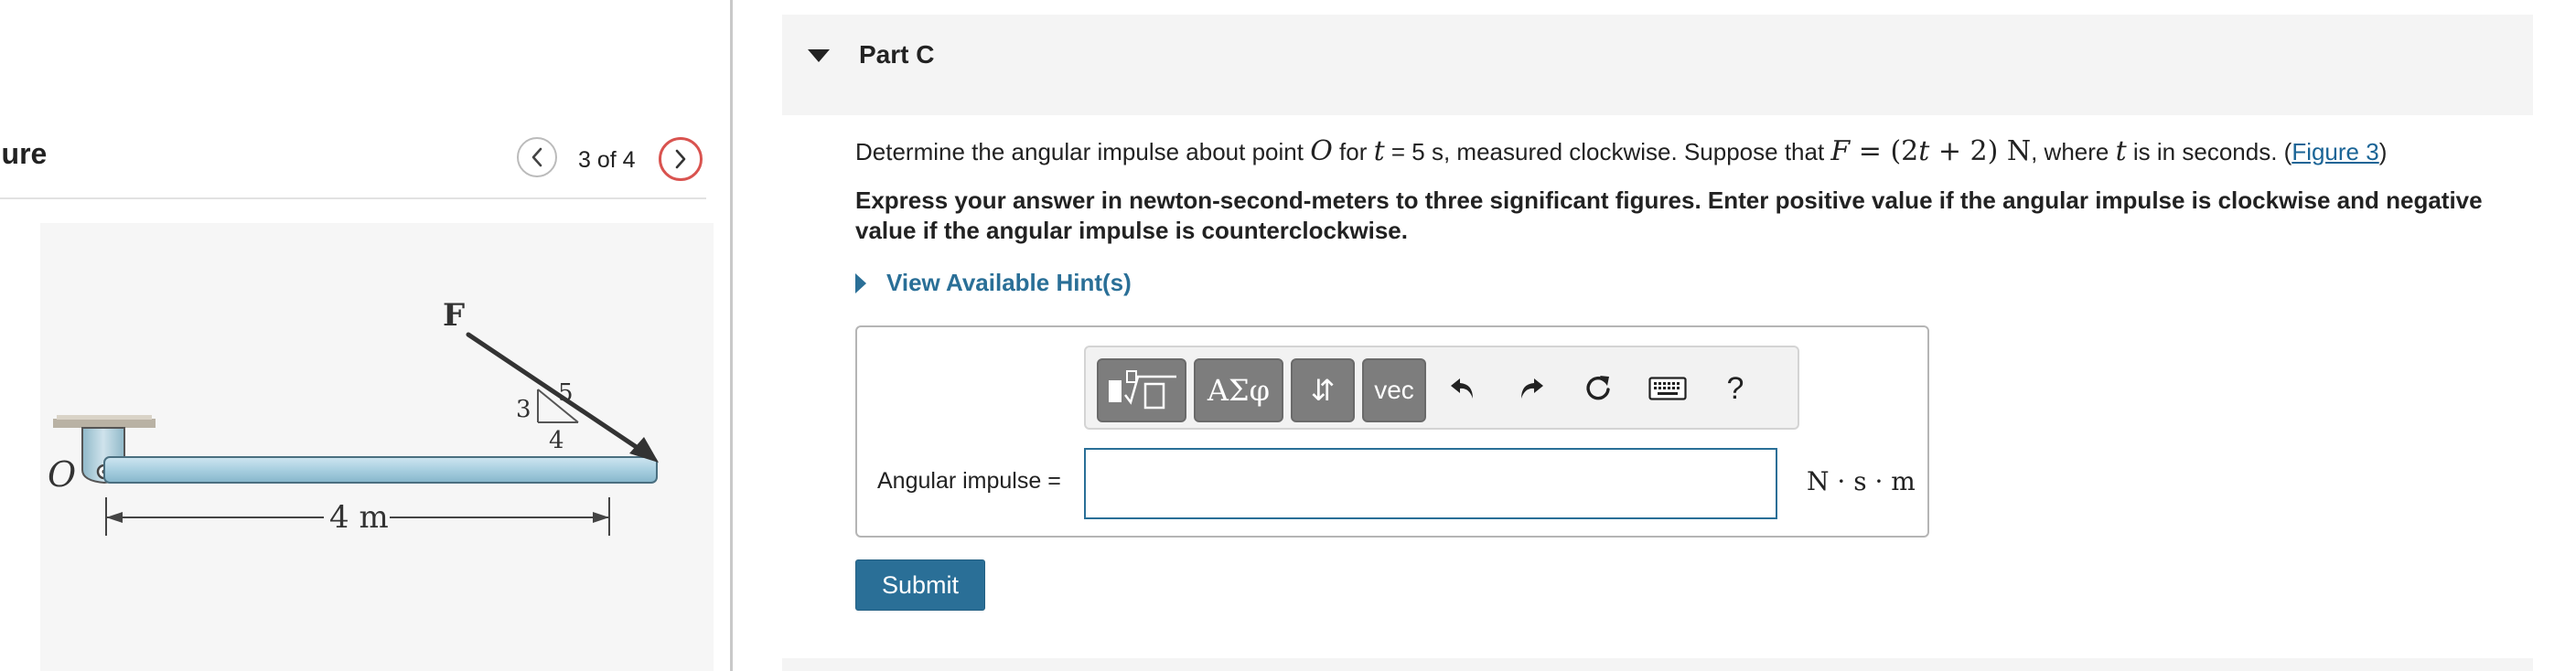 The width and height of the screenshot is (2576, 671). Describe the element at coordinates (381, 470) in the screenshot. I see `beam` at that location.